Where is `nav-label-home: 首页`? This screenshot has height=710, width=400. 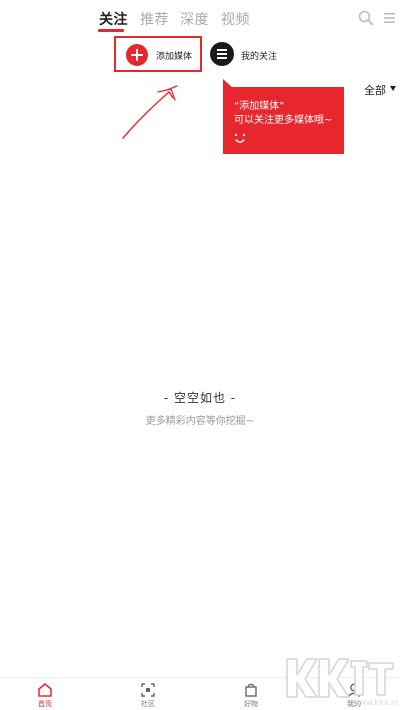
nav-label-home: 首页 is located at coordinates (45, 704).